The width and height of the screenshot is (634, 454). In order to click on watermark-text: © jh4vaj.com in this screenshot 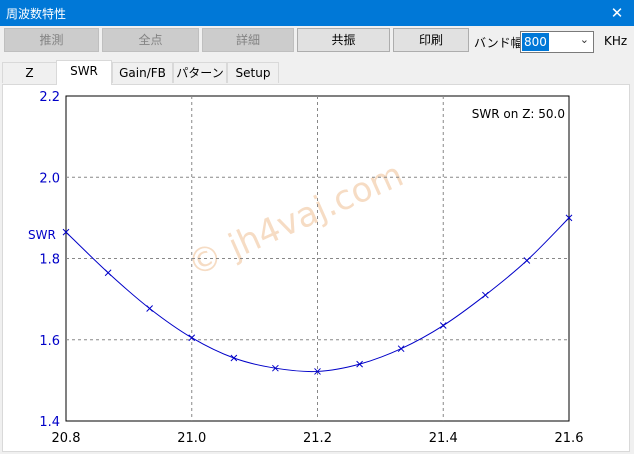, I will do `click(296, 220)`.